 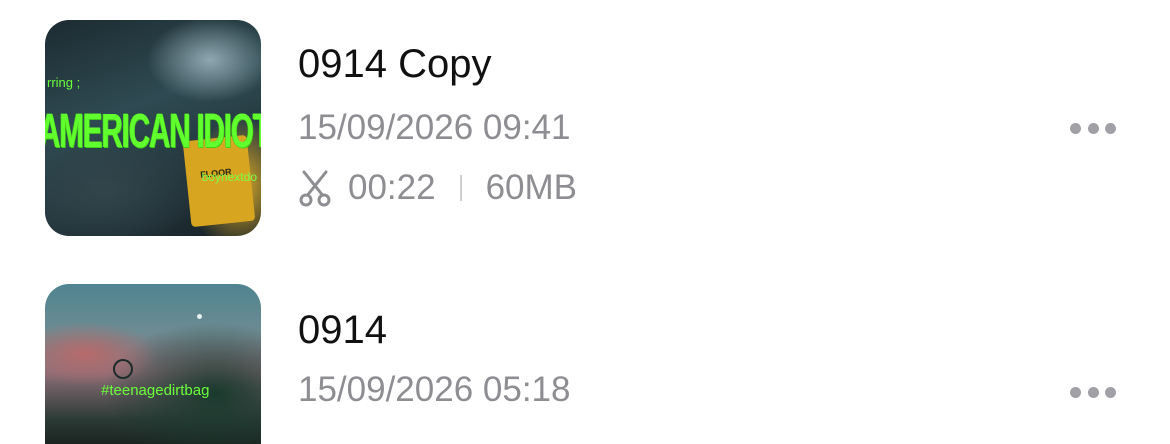 I want to click on recording-thumbnail: FLOOR rring ; AMERICAN IDIOT boynextdo, so click(x=153, y=128).